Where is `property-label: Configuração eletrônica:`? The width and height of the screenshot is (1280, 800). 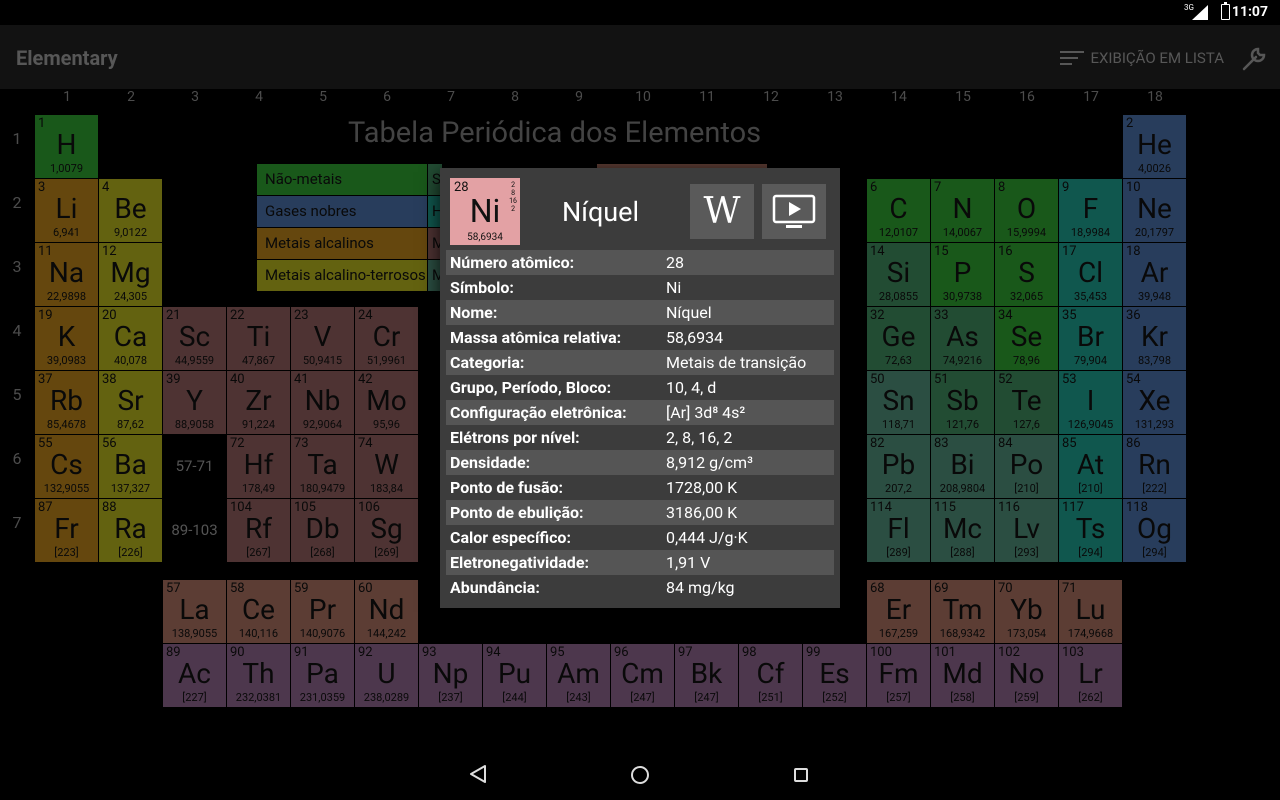
property-label: Configuração eletrônica: is located at coordinates (538, 412).